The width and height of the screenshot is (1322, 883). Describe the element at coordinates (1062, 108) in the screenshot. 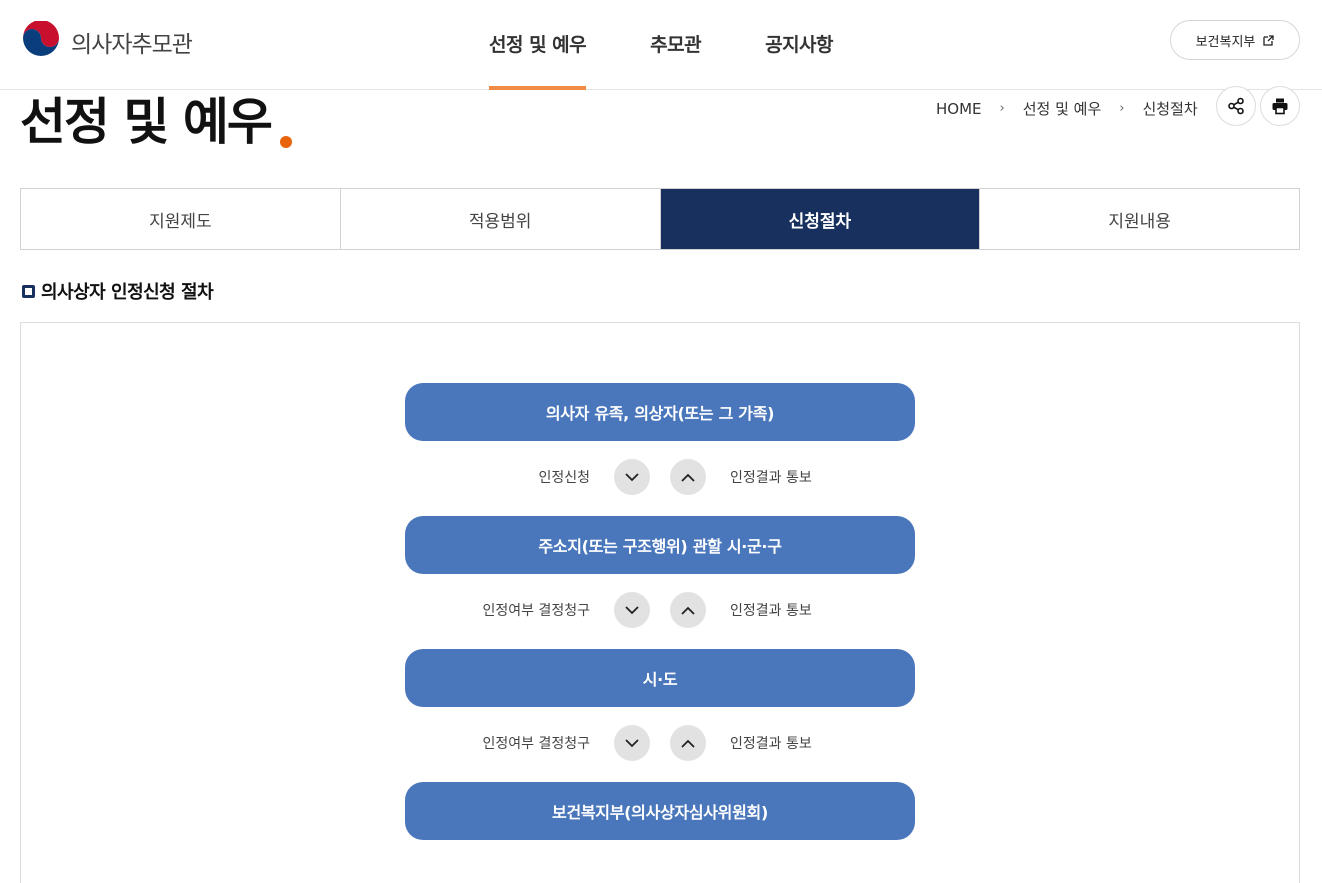

I see `breadcrumb-section: 선정 및 예우` at that location.